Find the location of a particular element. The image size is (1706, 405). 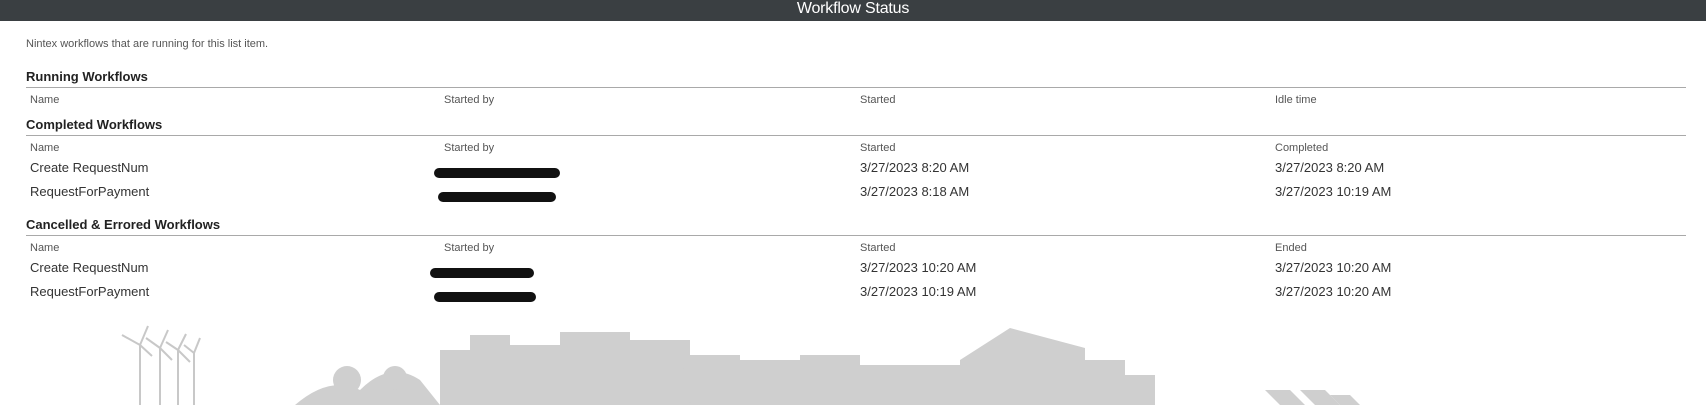

window-title: Workflow Status is located at coordinates (853, 10).